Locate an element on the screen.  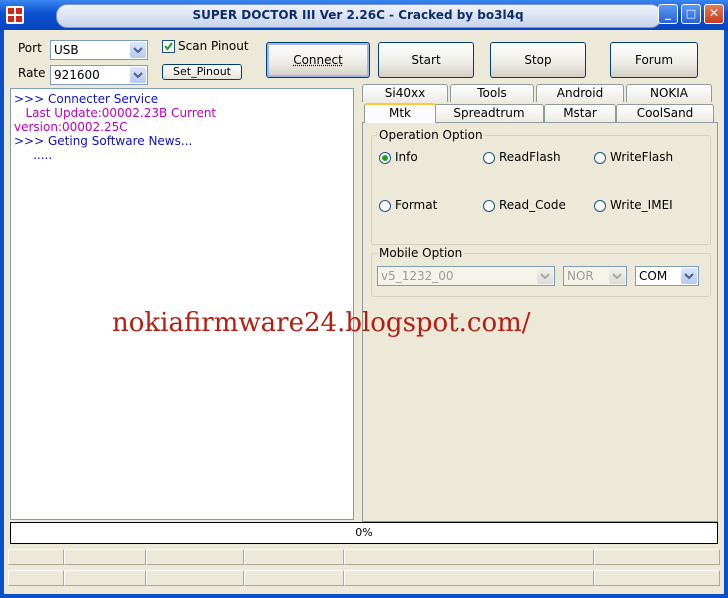
tab-nokia: NOKIA is located at coordinates (669, 93).